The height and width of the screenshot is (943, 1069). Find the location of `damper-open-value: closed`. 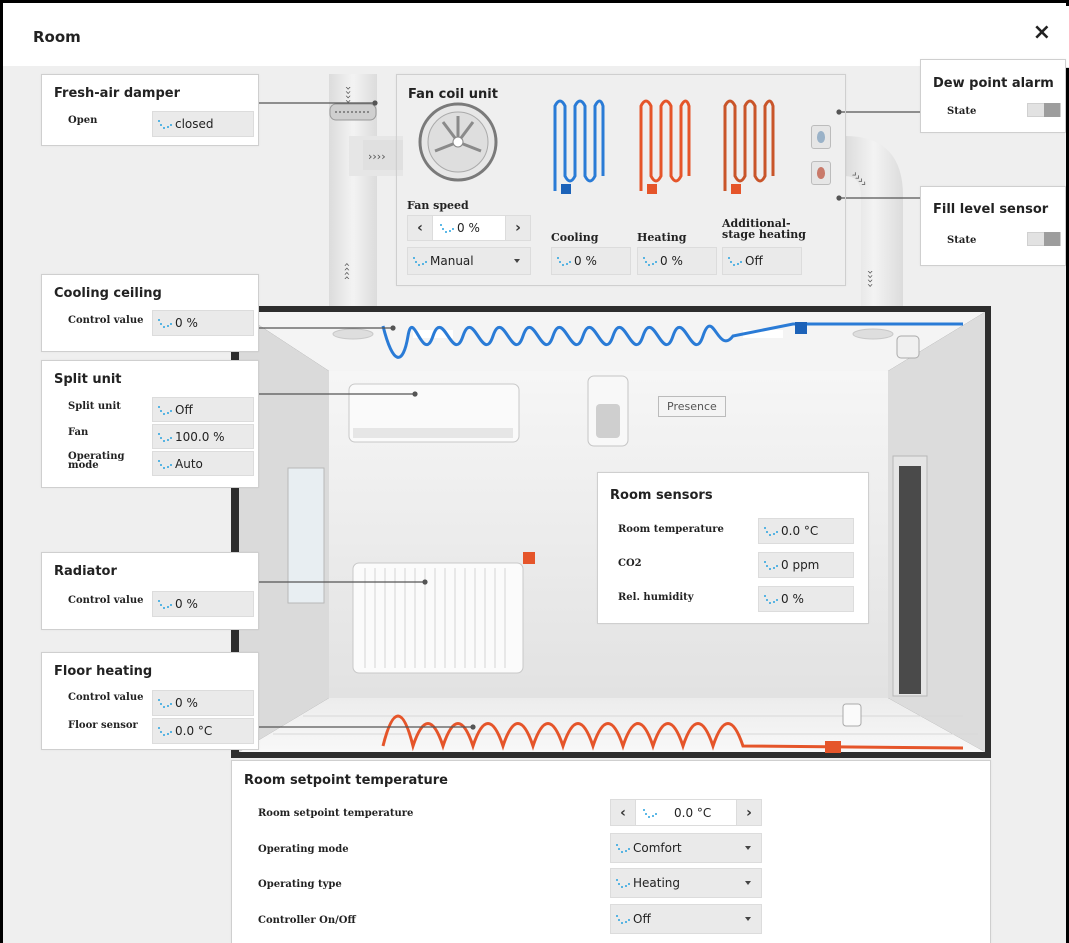

damper-open-value: closed is located at coordinates (203, 124).